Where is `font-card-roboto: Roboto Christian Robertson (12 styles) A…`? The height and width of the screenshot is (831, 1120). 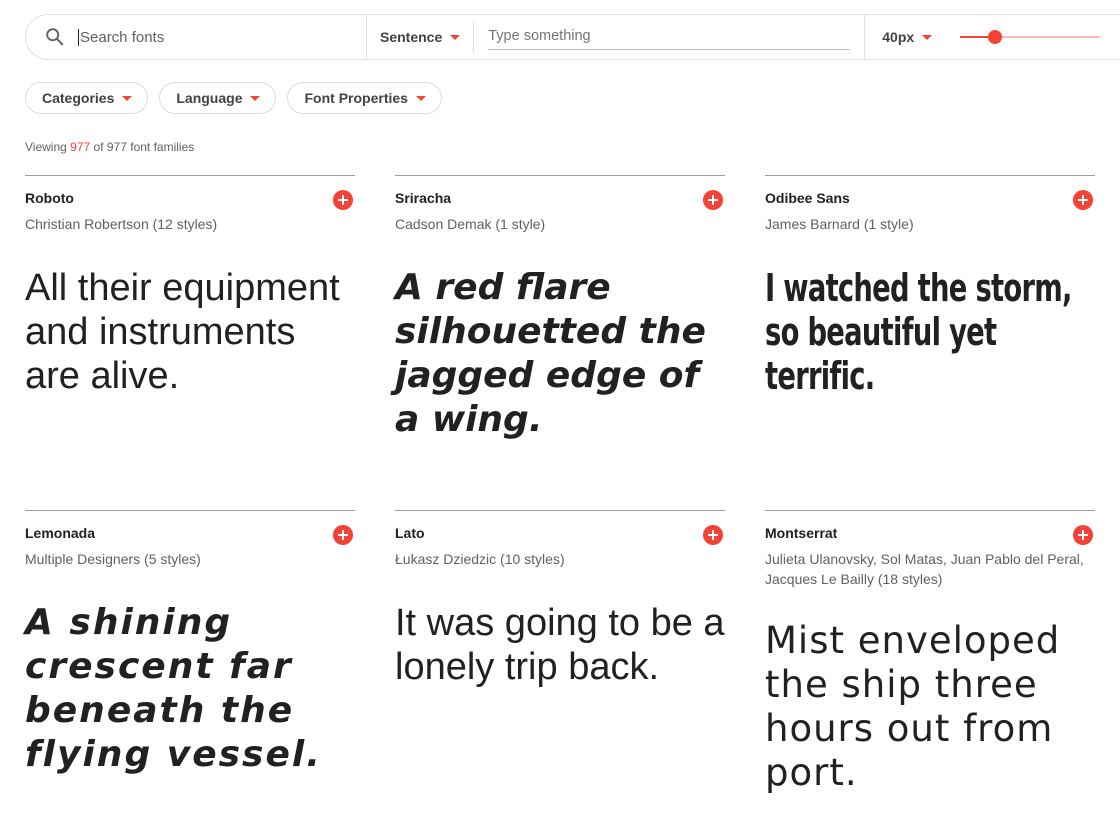
font-card-roboto: Roboto Christian Robertson (12 styles) A… is located at coordinates (190, 325).